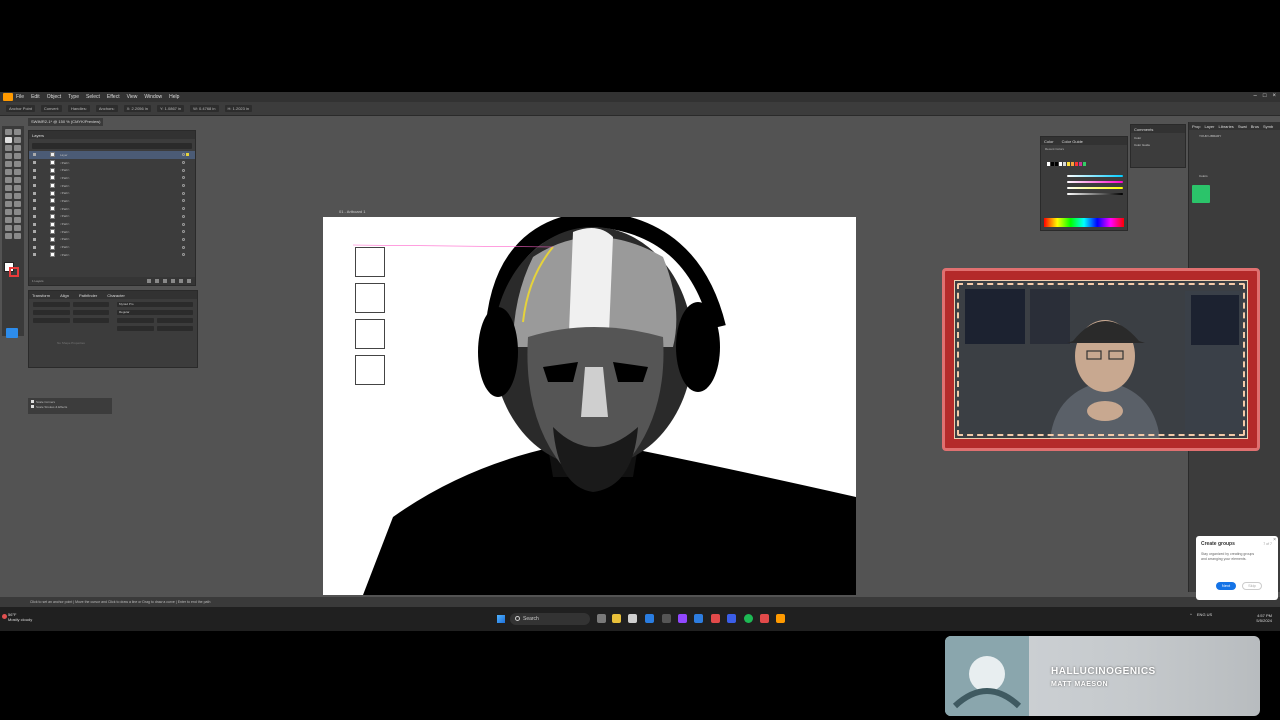  I want to click on tab-properties: Prop, so click(1196, 126).